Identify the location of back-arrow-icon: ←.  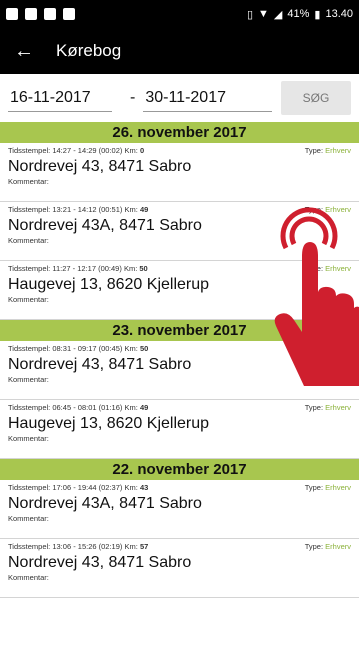
(28, 51).